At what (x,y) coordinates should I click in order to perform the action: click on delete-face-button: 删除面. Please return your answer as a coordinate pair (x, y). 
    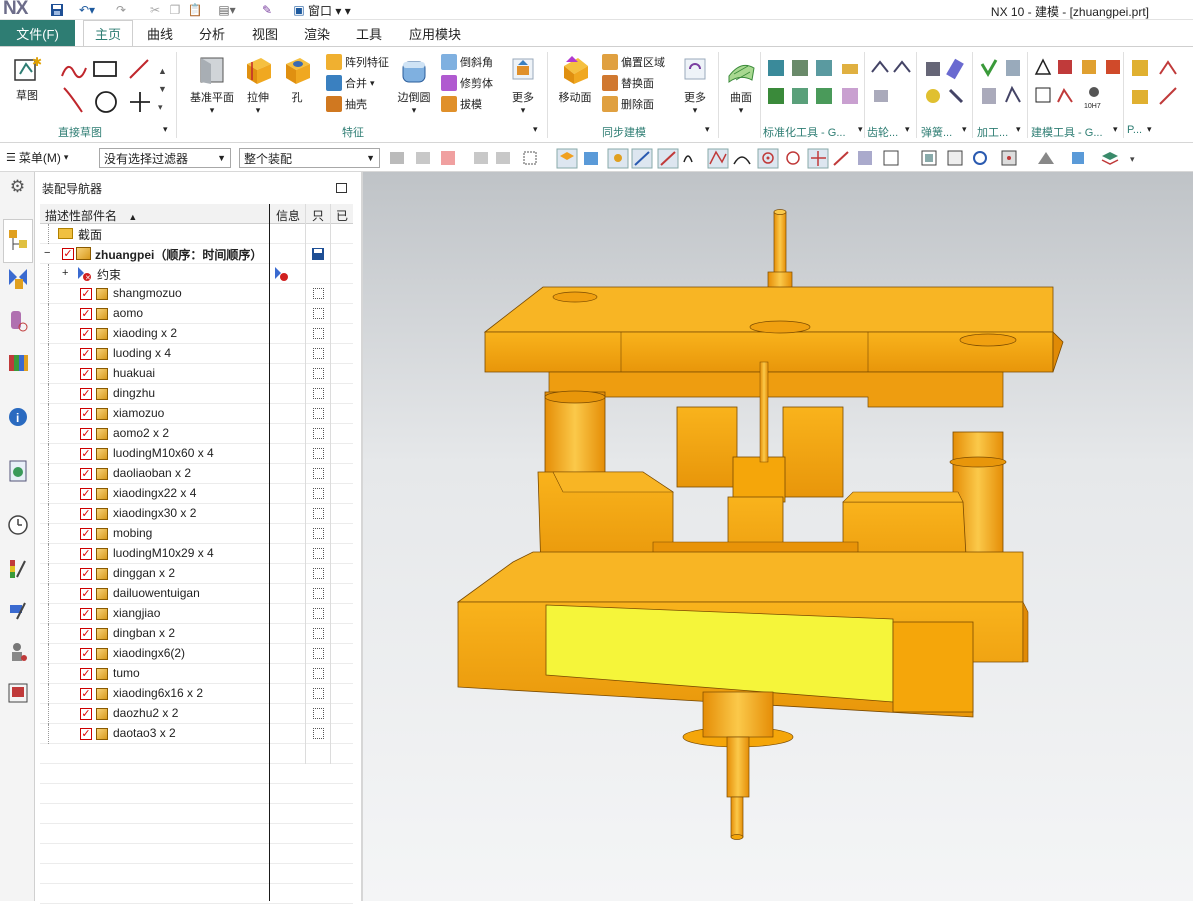
    Looking at the image, I should click on (628, 104).